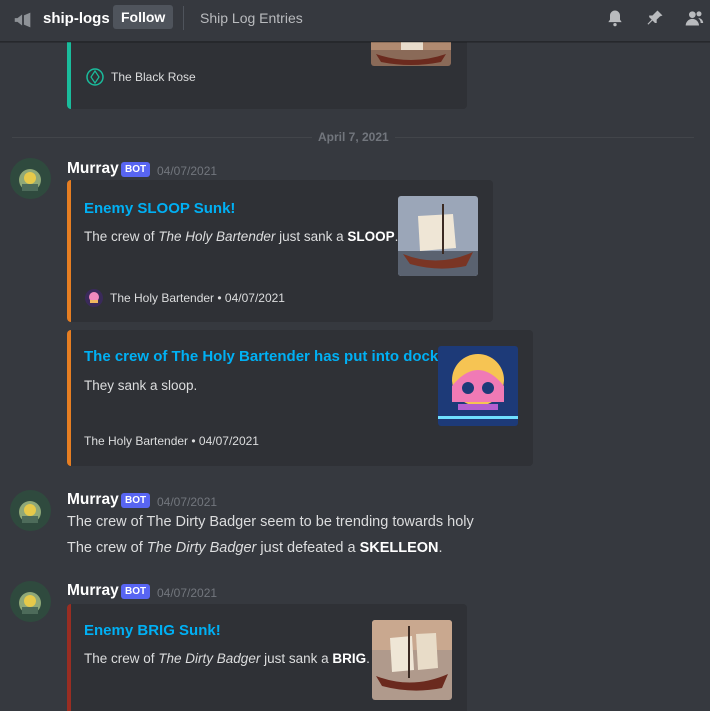 Image resolution: width=710 pixels, height=711 pixels. I want to click on embed-title: Enemy SLOOP Sunk!, so click(159, 208).